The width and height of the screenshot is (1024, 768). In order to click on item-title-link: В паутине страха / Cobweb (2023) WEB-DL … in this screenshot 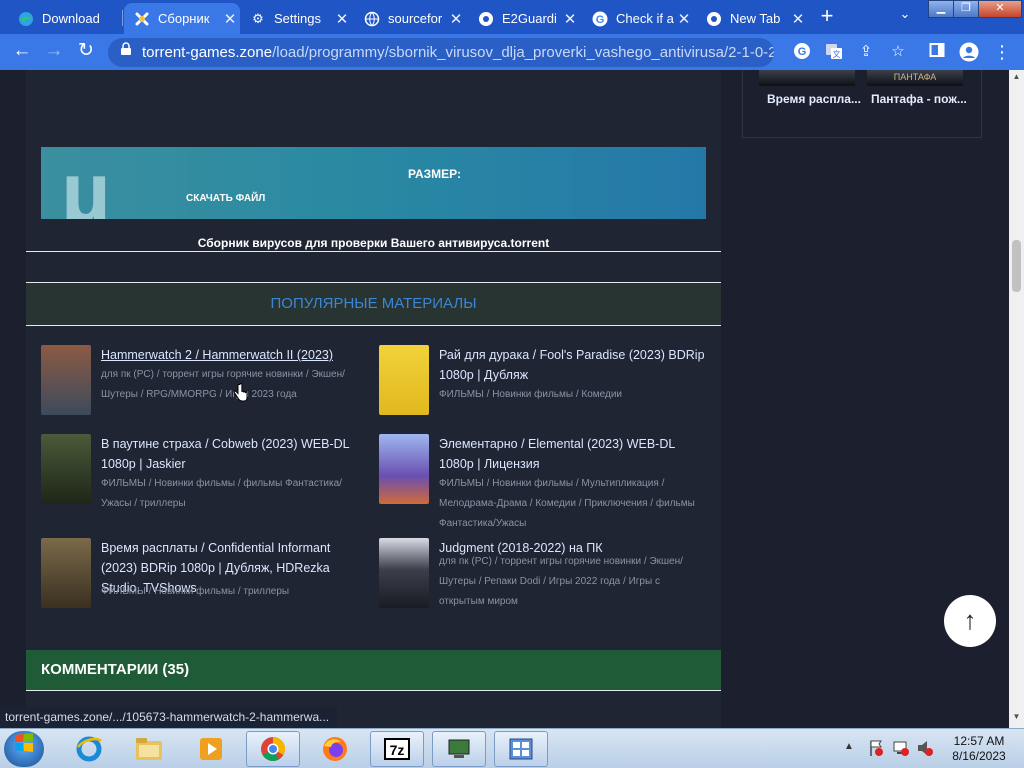, I will do `click(235, 454)`.